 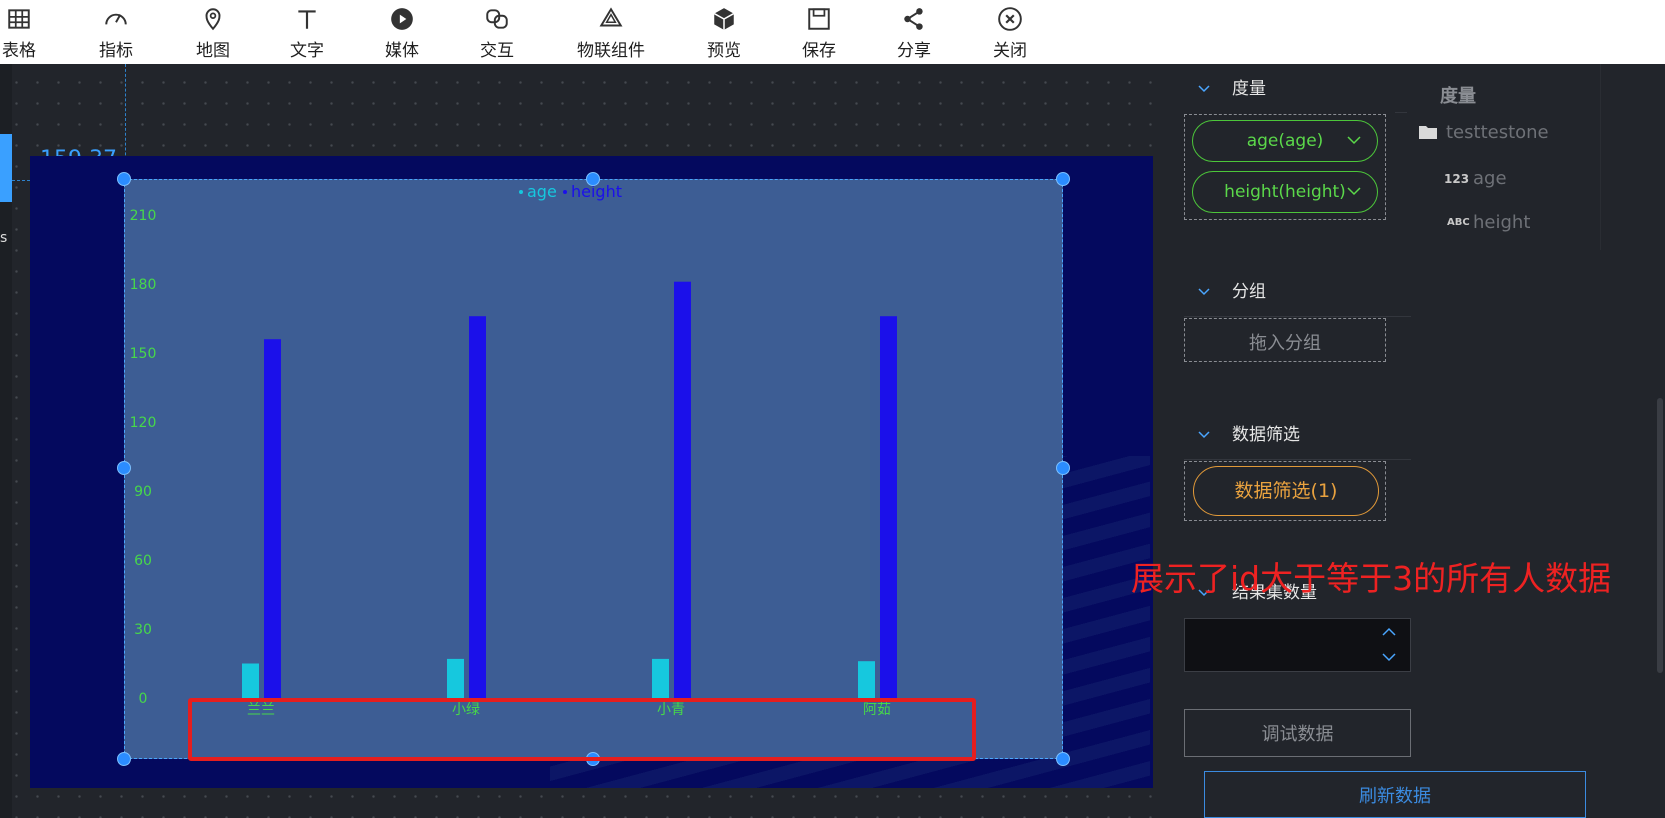 I want to click on share-icon, so click(x=913, y=19).